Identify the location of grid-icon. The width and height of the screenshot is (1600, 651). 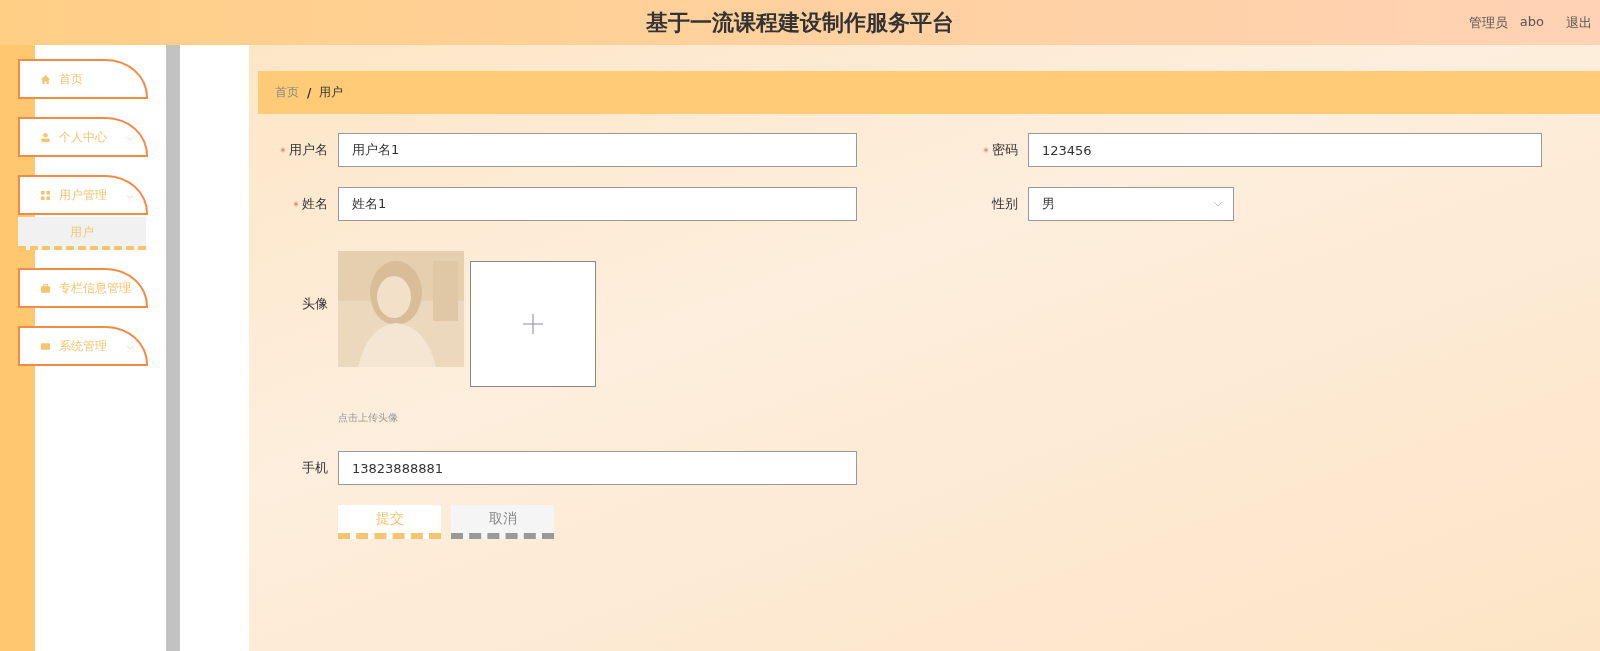
(45, 195).